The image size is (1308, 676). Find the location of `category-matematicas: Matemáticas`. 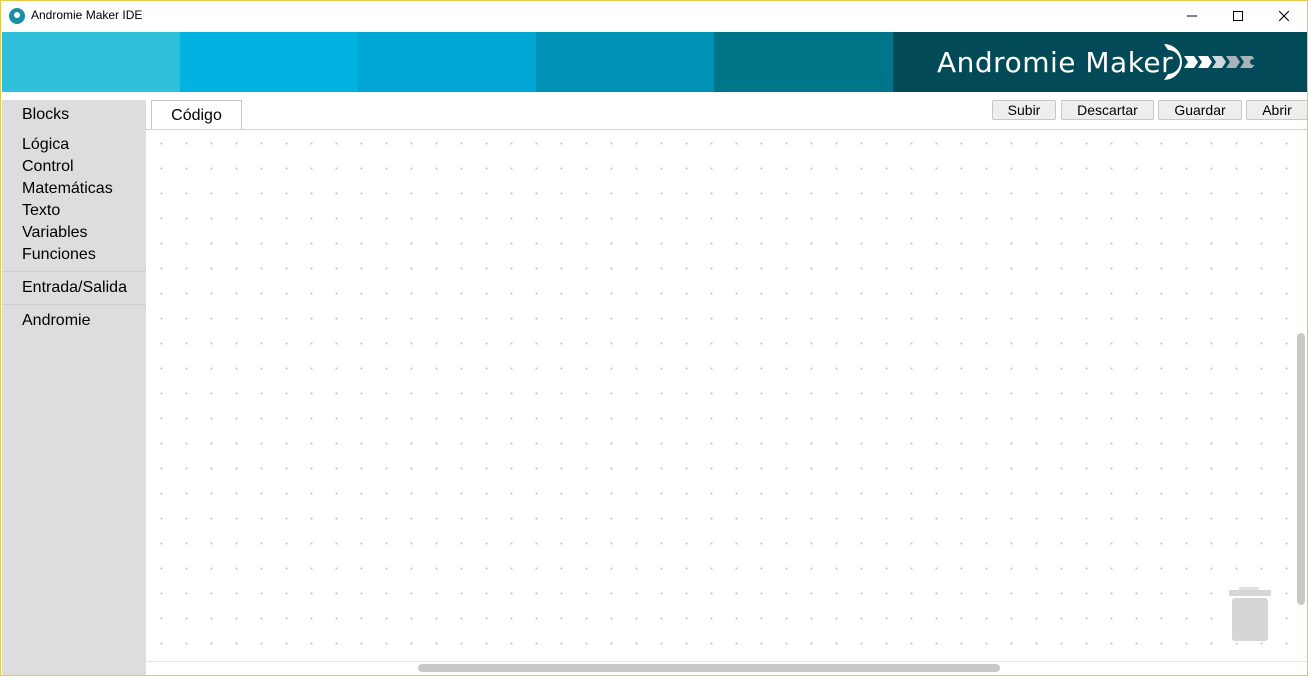

category-matematicas: Matemáticas is located at coordinates (67, 189).